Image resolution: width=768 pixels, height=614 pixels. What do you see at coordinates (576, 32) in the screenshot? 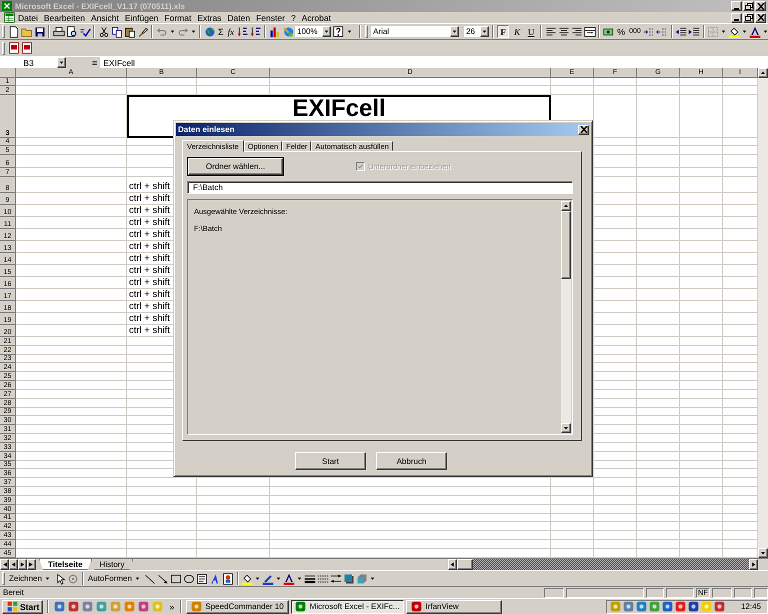
I see `align-right-icon` at bounding box center [576, 32].